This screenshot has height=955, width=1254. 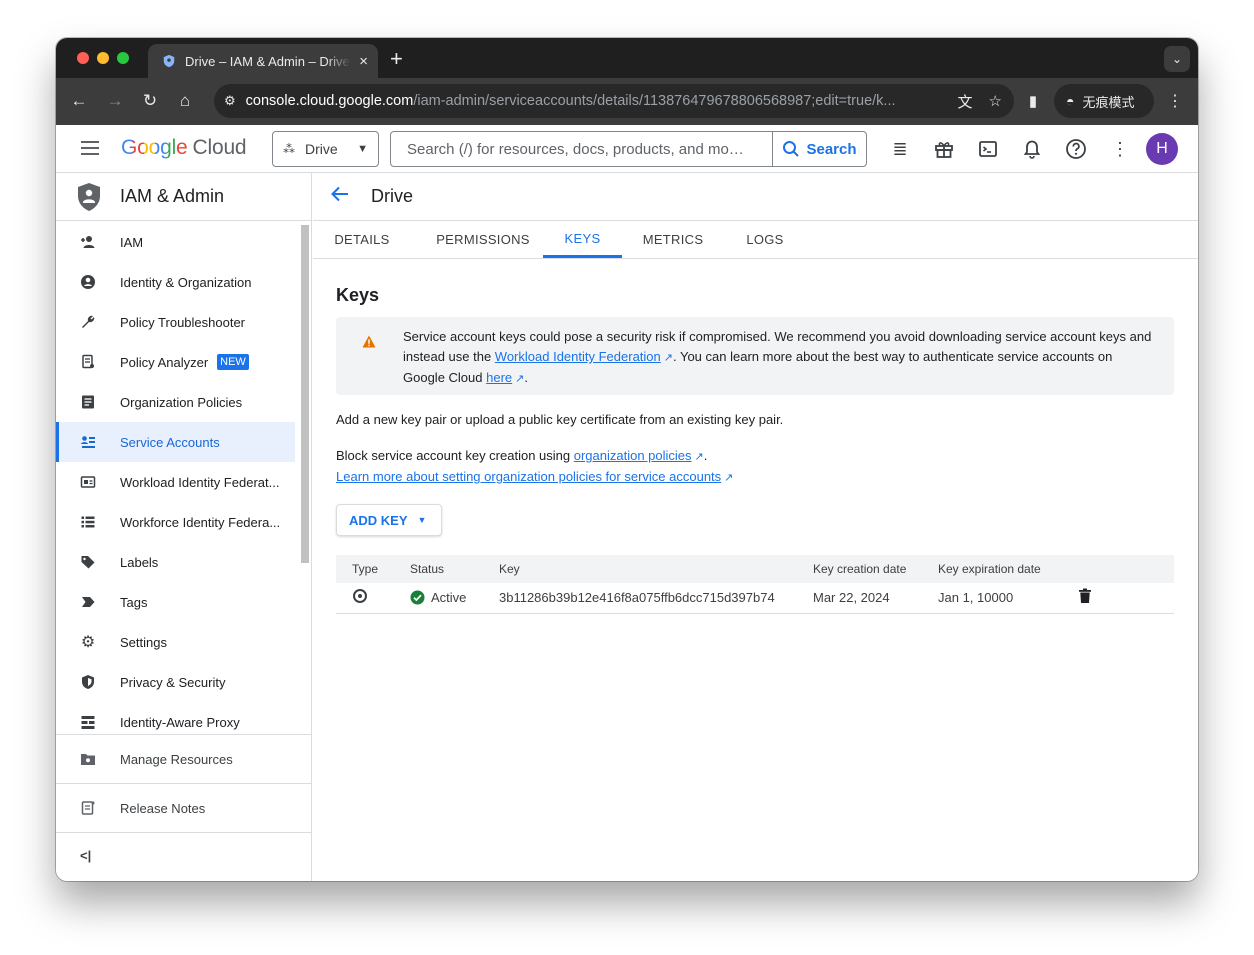 I want to click on more-vert-icon: ⋮, so click(x=1120, y=149).